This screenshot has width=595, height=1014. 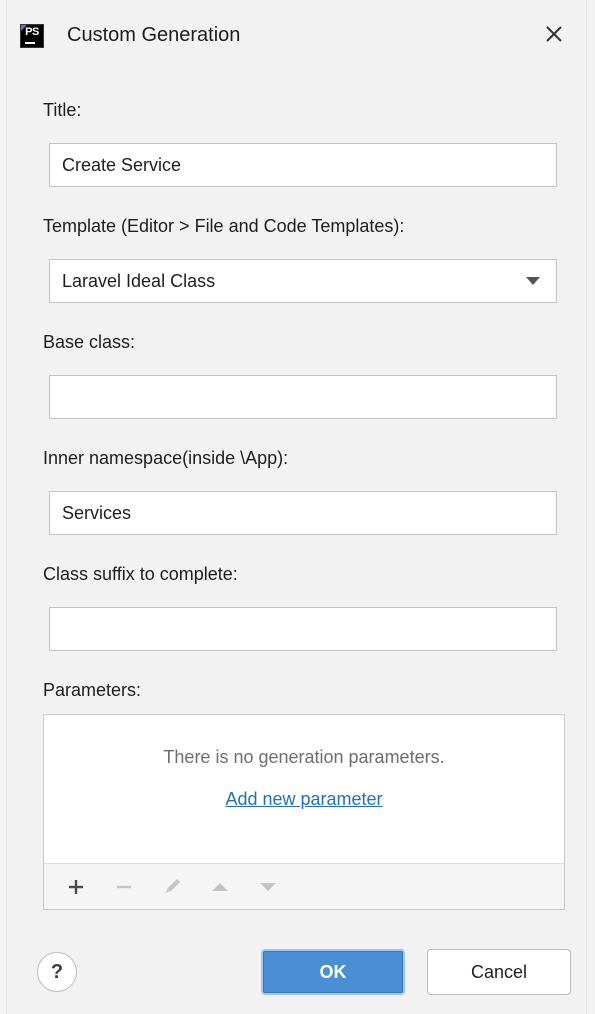 What do you see at coordinates (304, 886) in the screenshot?
I see `parameters-toolbar` at bounding box center [304, 886].